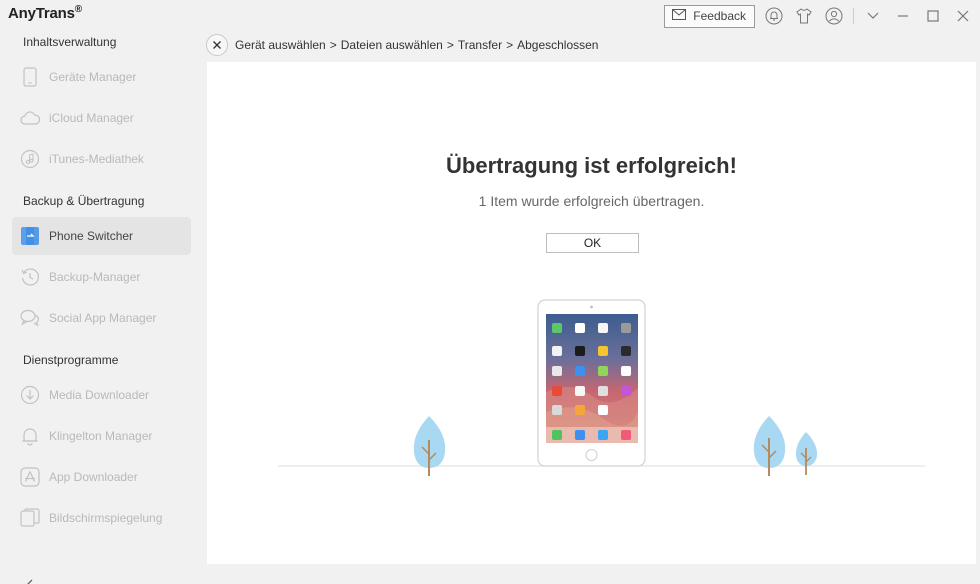 The height and width of the screenshot is (584, 980). What do you see at coordinates (933, 16) in the screenshot?
I see `maximize-icon` at bounding box center [933, 16].